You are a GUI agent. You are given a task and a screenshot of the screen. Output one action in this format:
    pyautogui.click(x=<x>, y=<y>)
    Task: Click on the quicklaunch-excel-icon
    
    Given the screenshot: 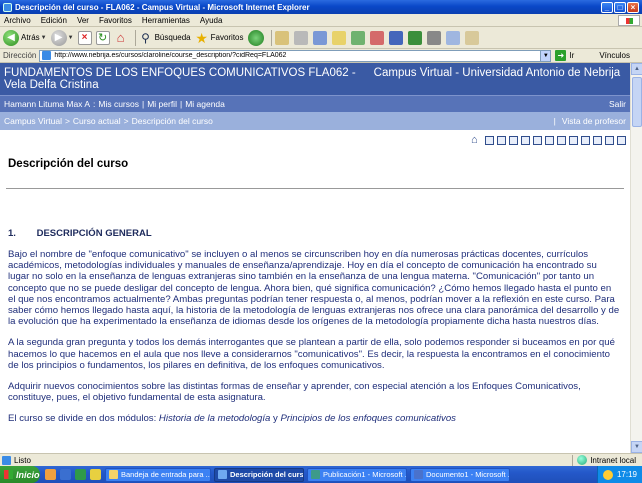 What is the action you would take?
    pyautogui.click(x=80, y=474)
    